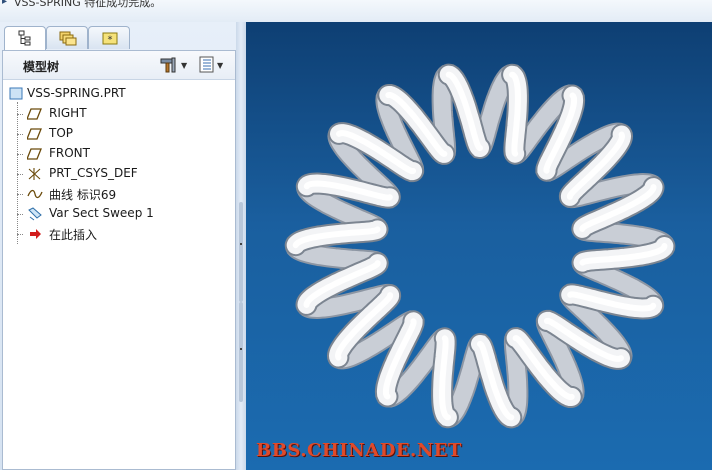  Describe the element at coordinates (241, 352) in the screenshot. I see `splitter-grip-bottom` at that location.